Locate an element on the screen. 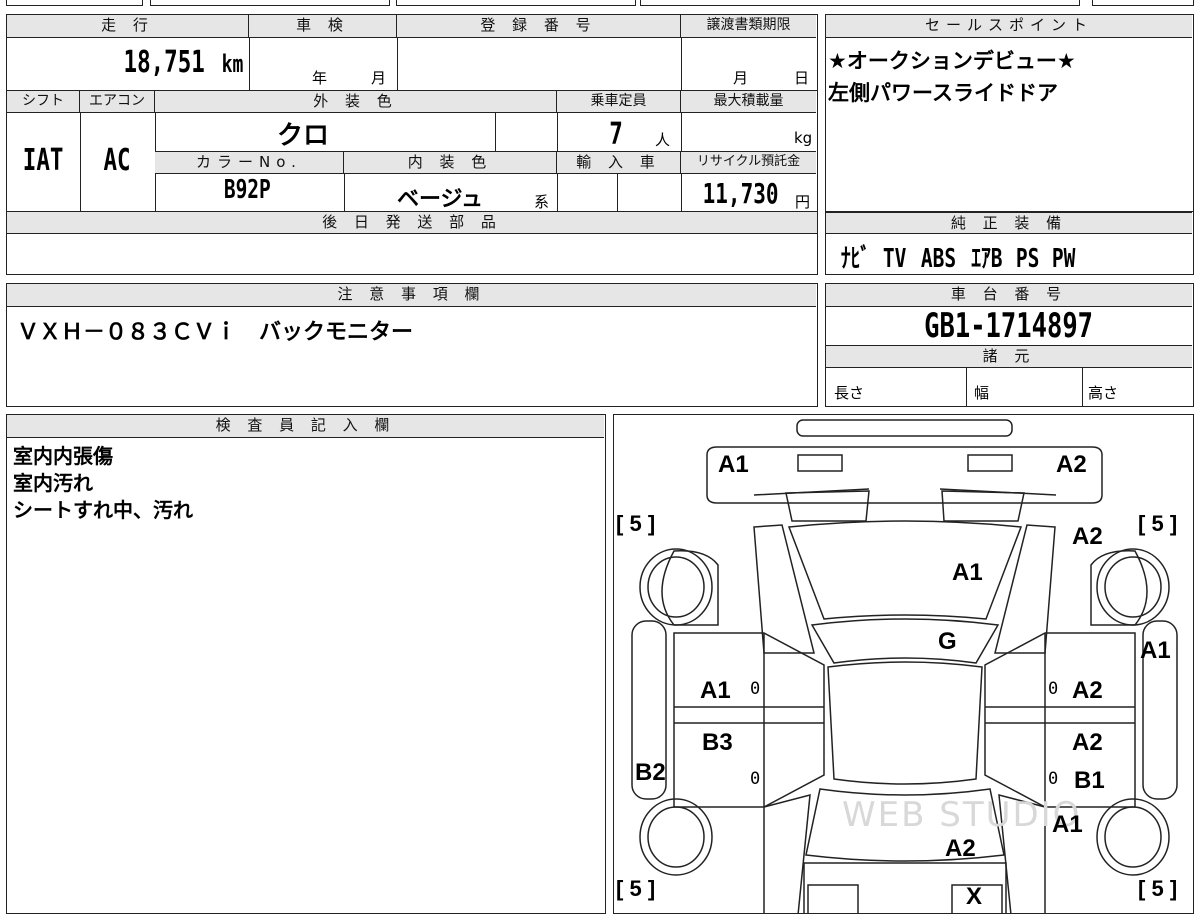 This screenshot has height=914, width=1200. notes-box: 注 意 事 項 欄 ＶＸＨ－０８３ＣＶｉ バックモニター is located at coordinates (412, 345).